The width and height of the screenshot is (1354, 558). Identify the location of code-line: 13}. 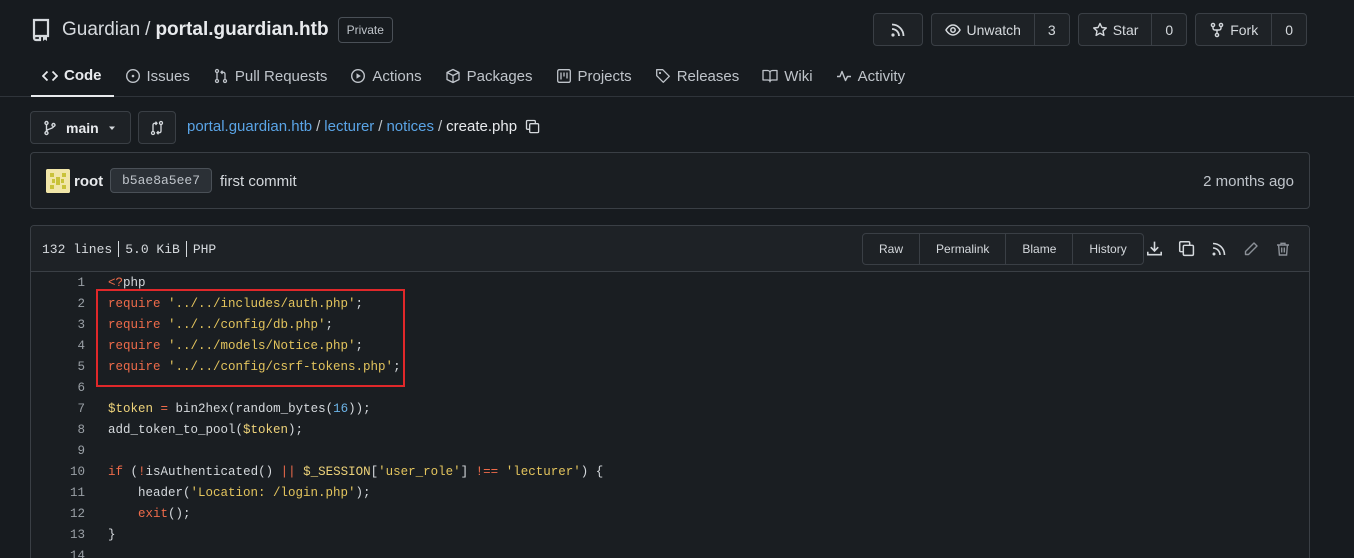
(670, 534).